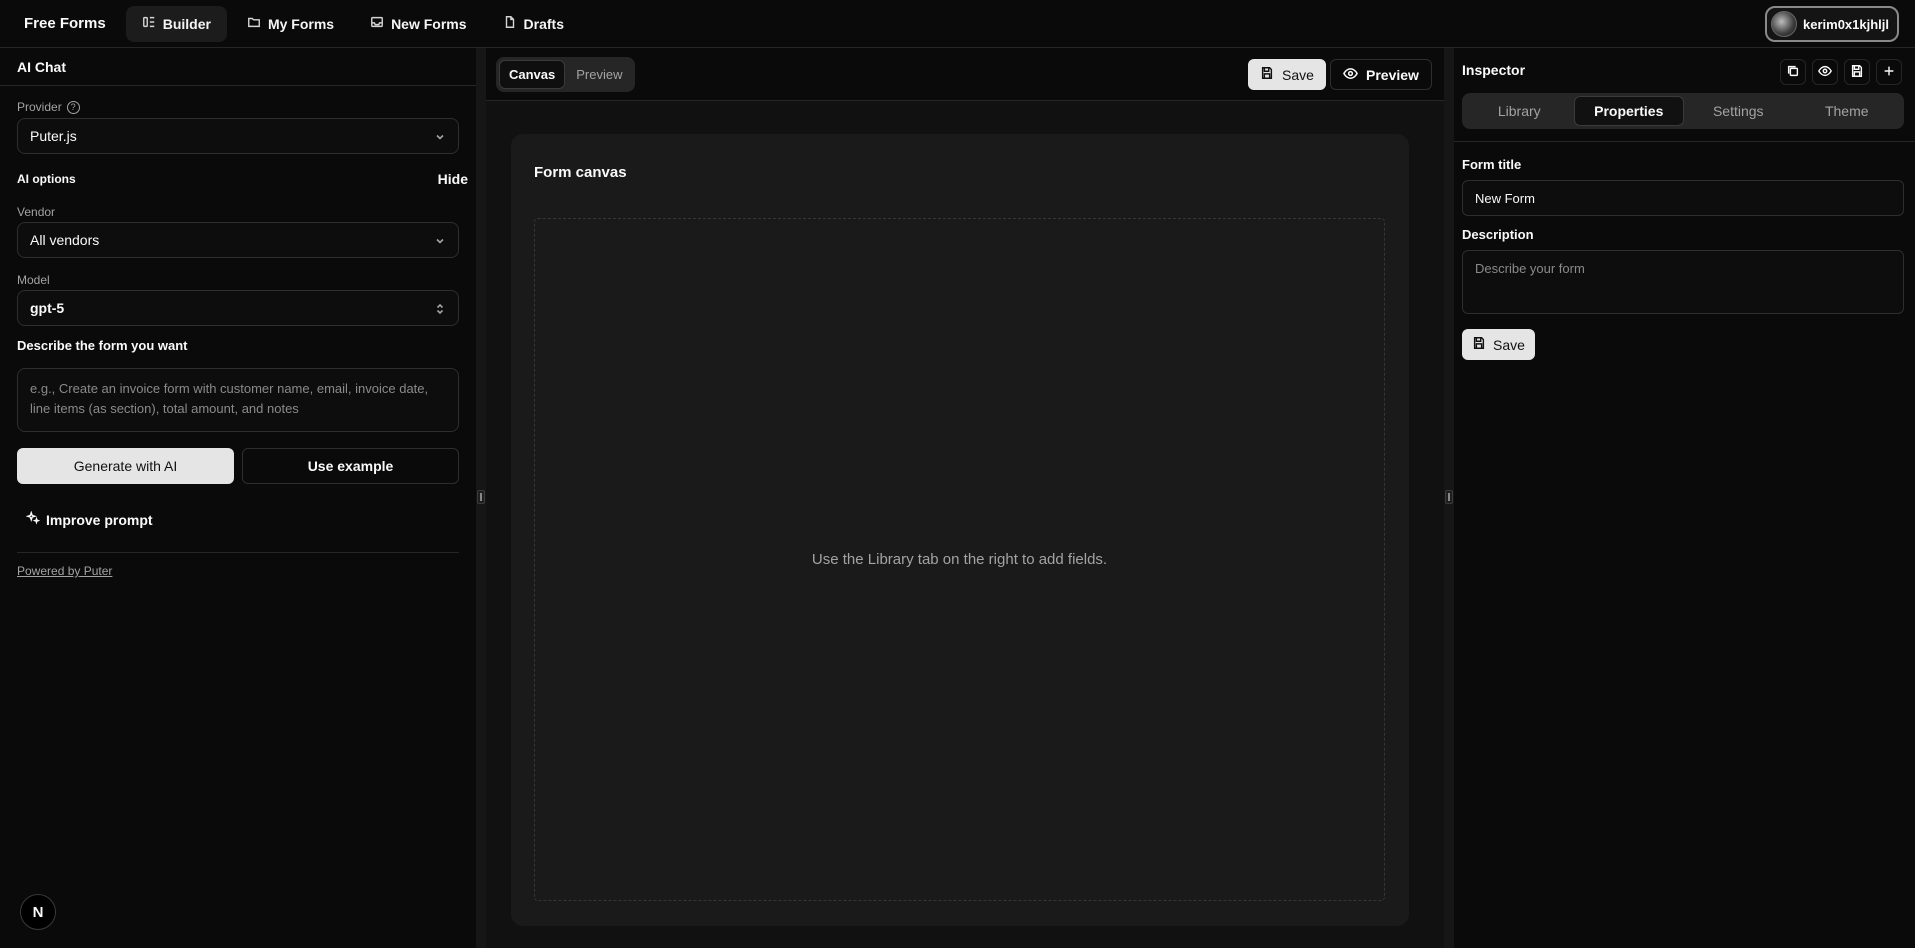  Describe the element at coordinates (1628, 111) in the screenshot. I see `tab-properties: Properties` at that location.